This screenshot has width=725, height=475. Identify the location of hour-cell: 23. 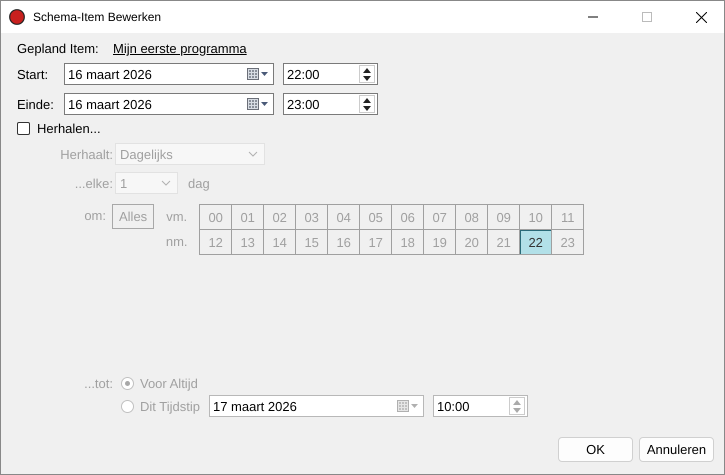
(568, 242).